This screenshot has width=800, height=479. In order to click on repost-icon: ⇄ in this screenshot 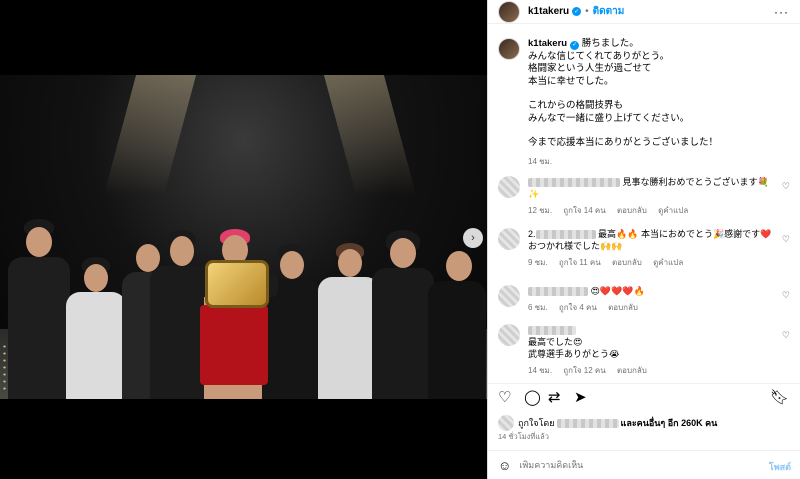, I will do `click(554, 398)`.